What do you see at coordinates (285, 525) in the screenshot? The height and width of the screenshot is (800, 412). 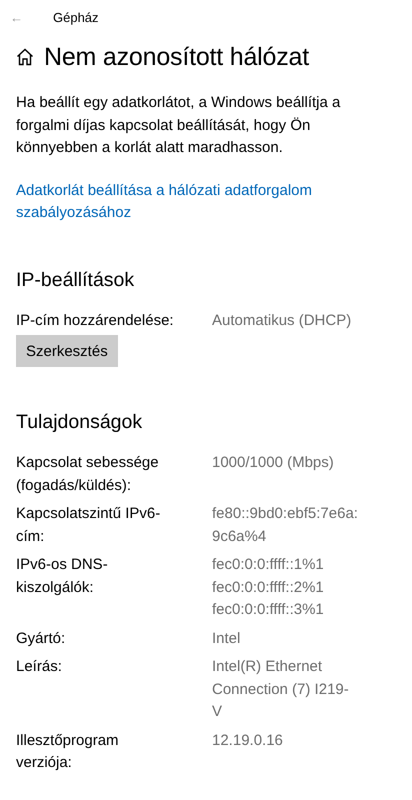 I see `property-value: fe80::9bd0:ebf5:7e6a: 9c6a%4` at bounding box center [285, 525].